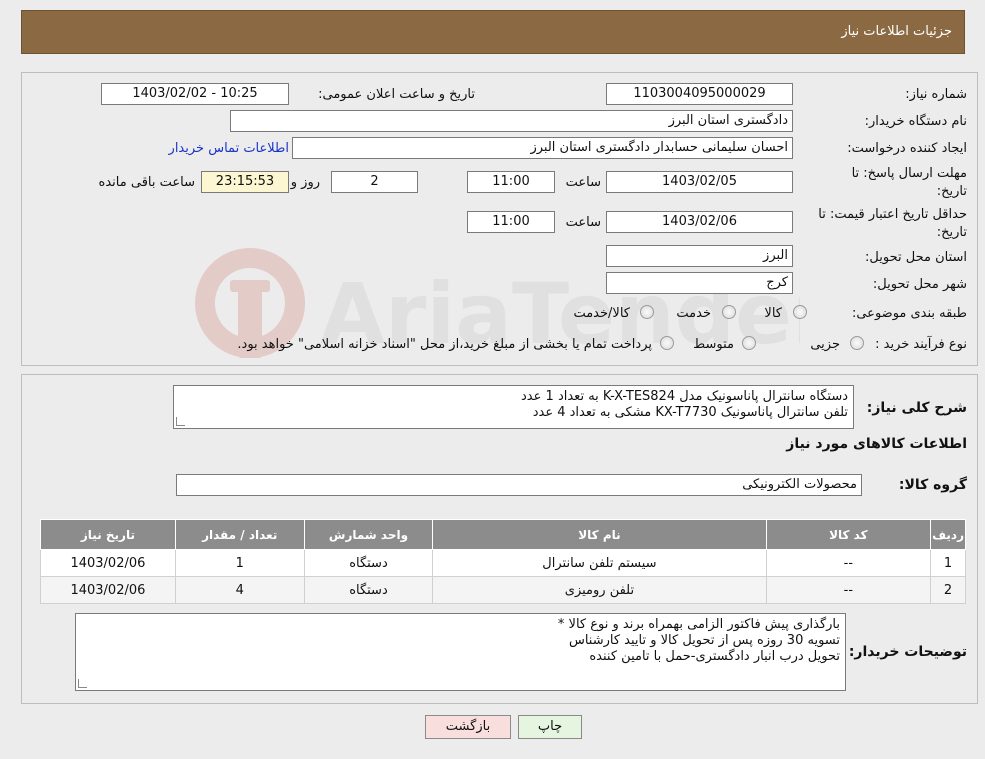 Image resolution: width=985 pixels, height=759 pixels. Describe the element at coordinates (229, 148) in the screenshot. I see `buyer-contact-link: اطلاعات تماس خریدار` at that location.